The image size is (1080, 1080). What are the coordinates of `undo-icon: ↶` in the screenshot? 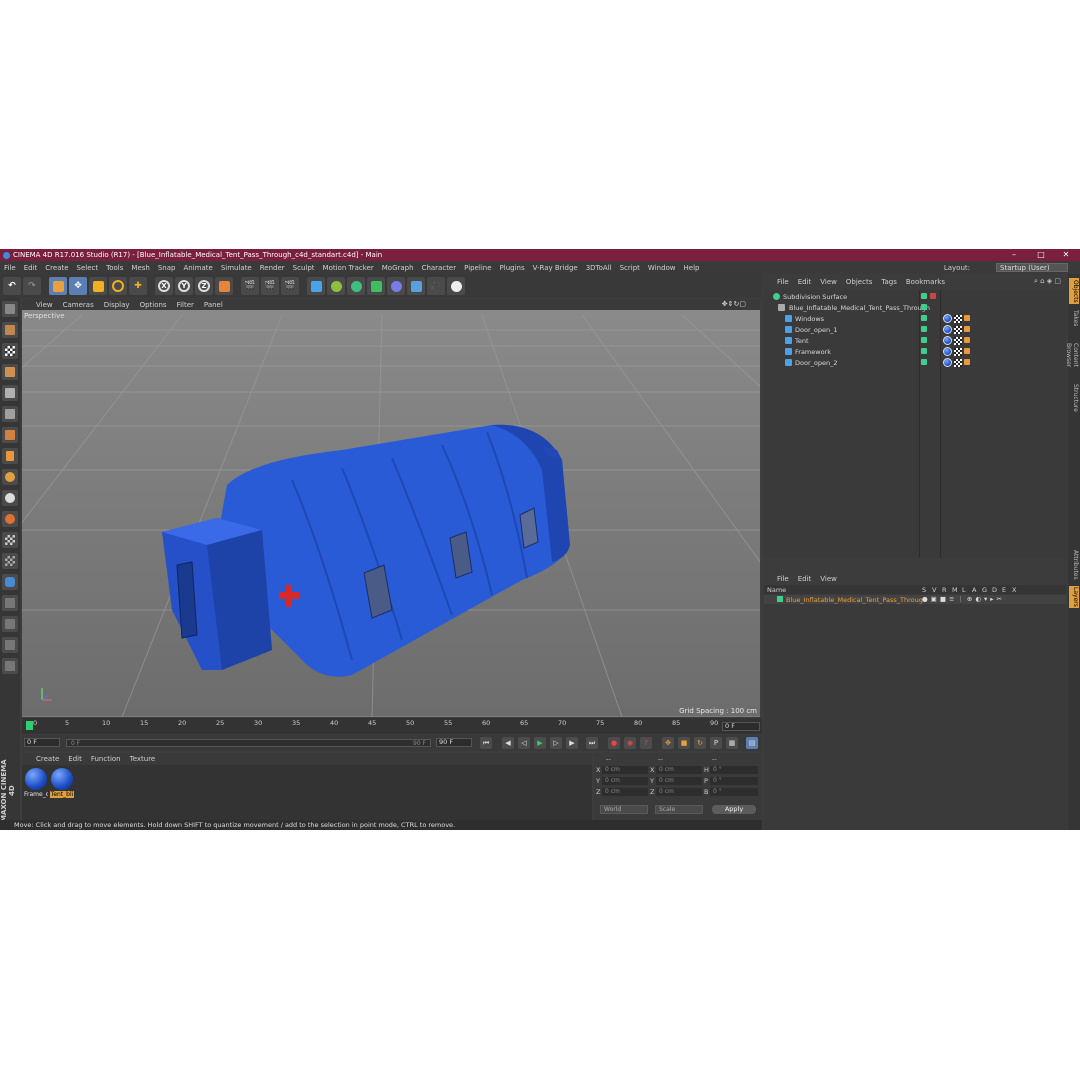 It's located at (12, 286).